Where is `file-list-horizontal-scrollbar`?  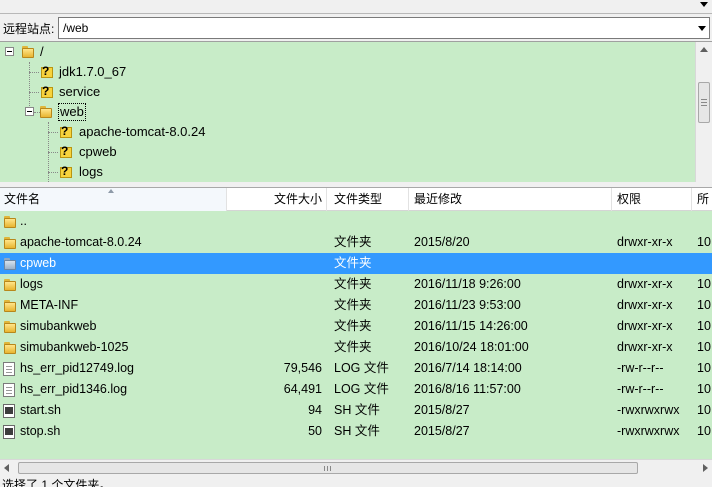 file-list-horizontal-scrollbar is located at coordinates (356, 467).